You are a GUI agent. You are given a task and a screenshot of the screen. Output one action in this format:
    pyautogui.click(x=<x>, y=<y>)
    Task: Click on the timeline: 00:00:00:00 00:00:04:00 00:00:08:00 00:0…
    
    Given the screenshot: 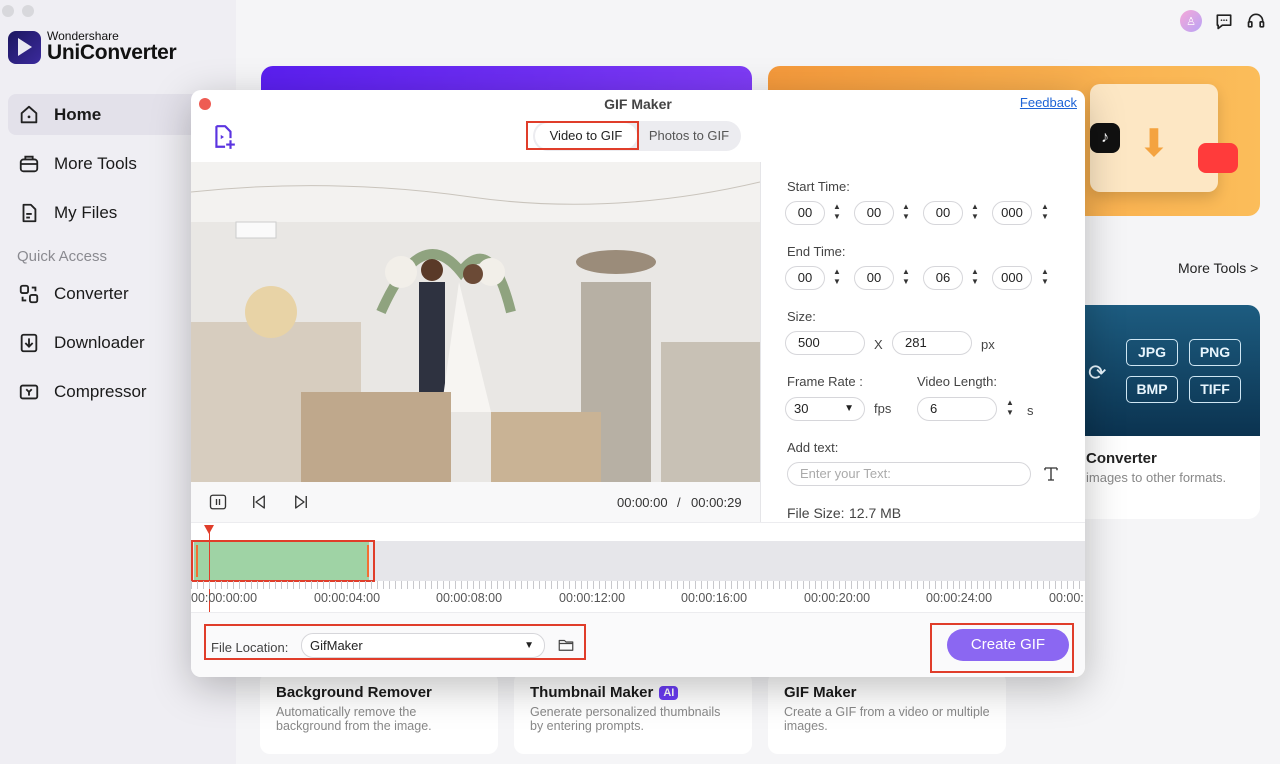 What is the action you would take?
    pyautogui.click(x=638, y=567)
    